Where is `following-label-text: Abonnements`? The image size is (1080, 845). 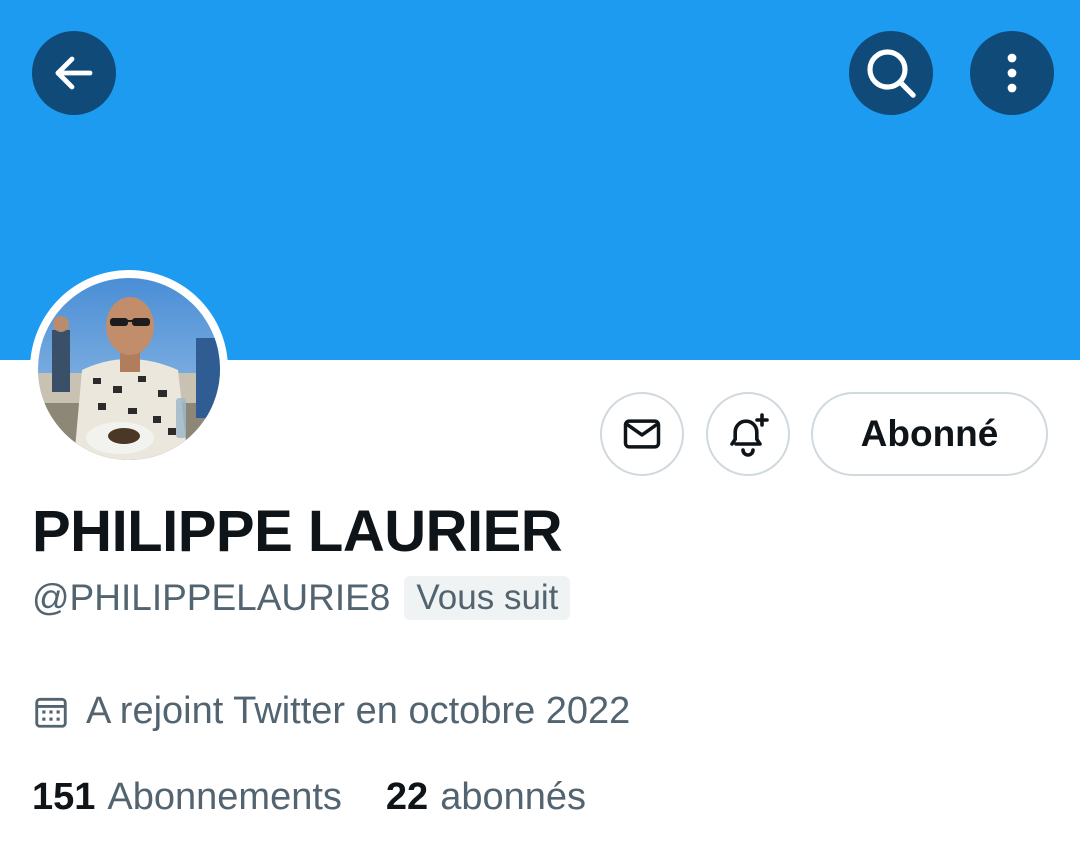 following-label-text: Abonnements is located at coordinates (224, 797).